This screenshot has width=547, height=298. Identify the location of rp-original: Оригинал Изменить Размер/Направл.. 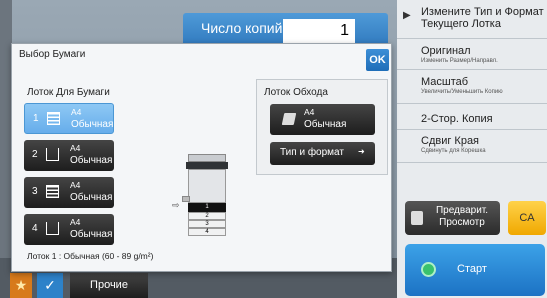
(472, 55).